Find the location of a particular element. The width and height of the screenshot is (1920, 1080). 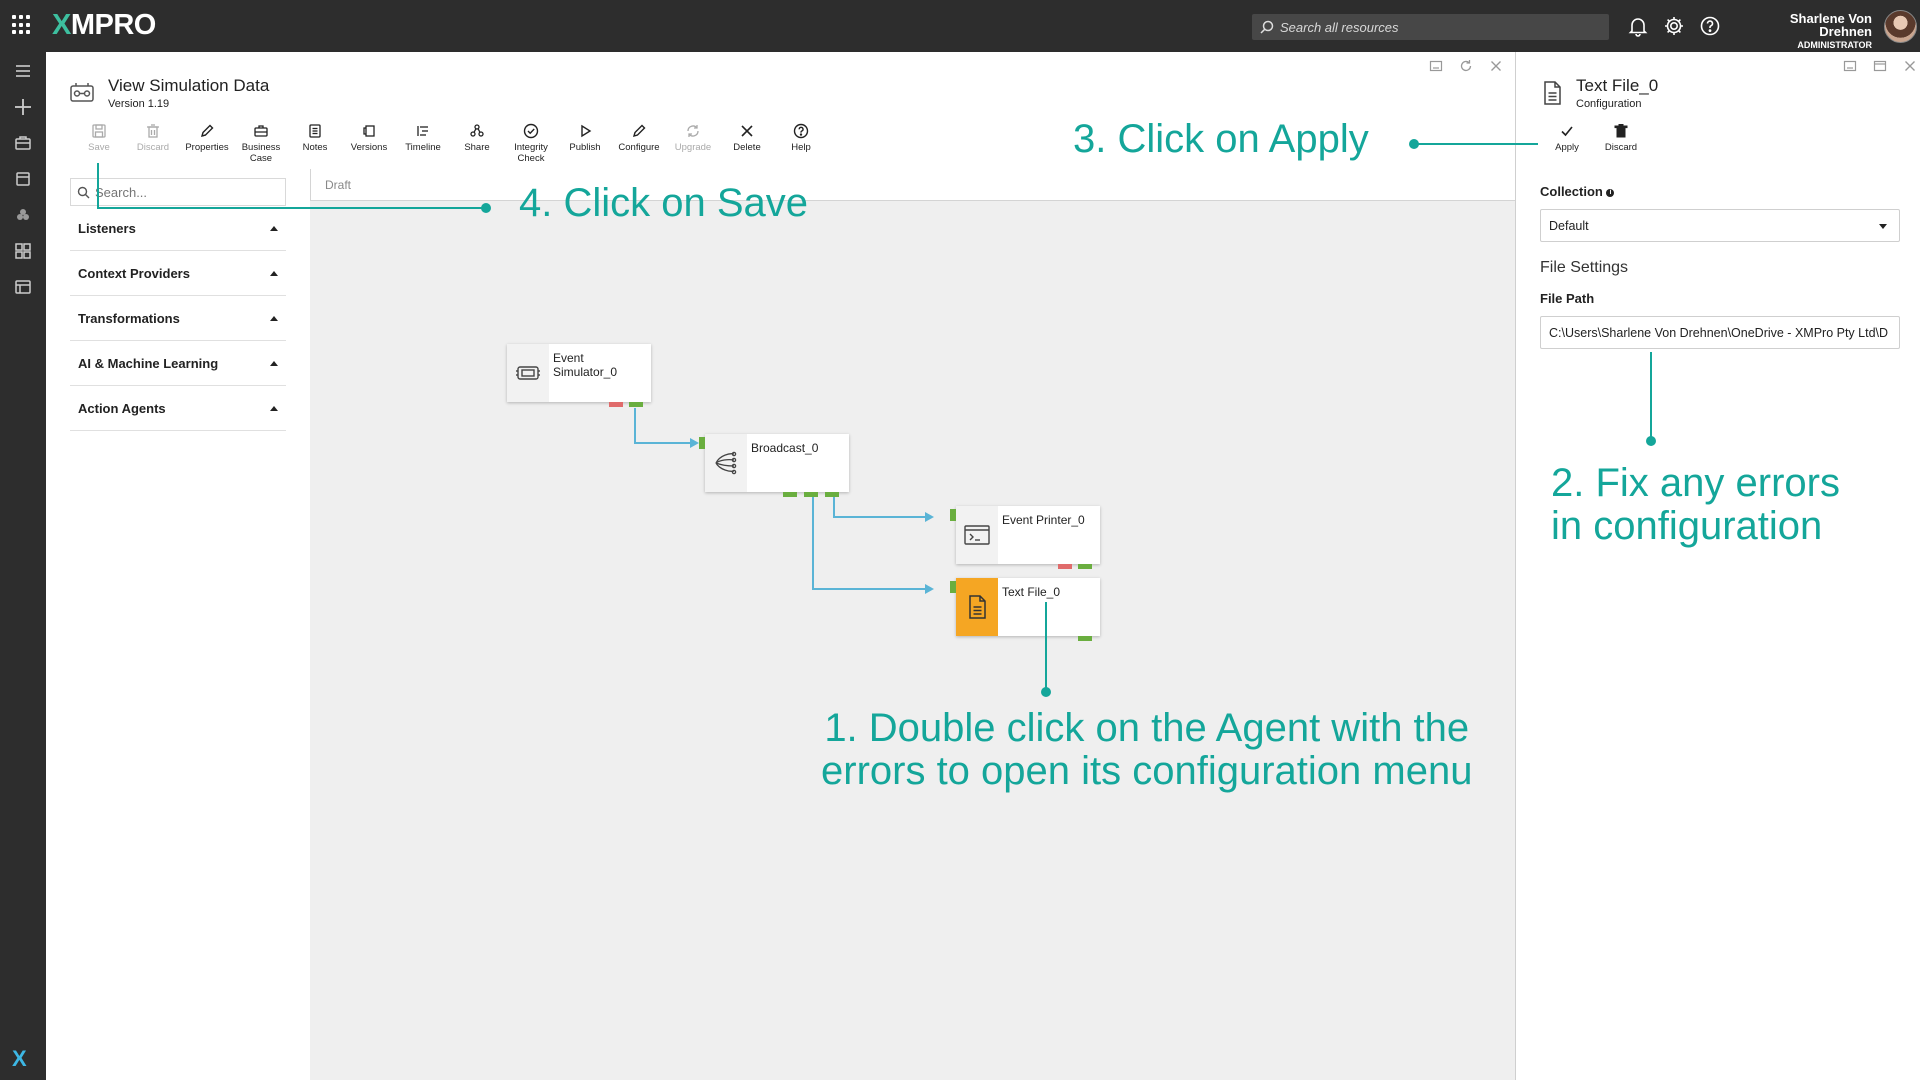

help-button: Help is located at coordinates (801, 143).